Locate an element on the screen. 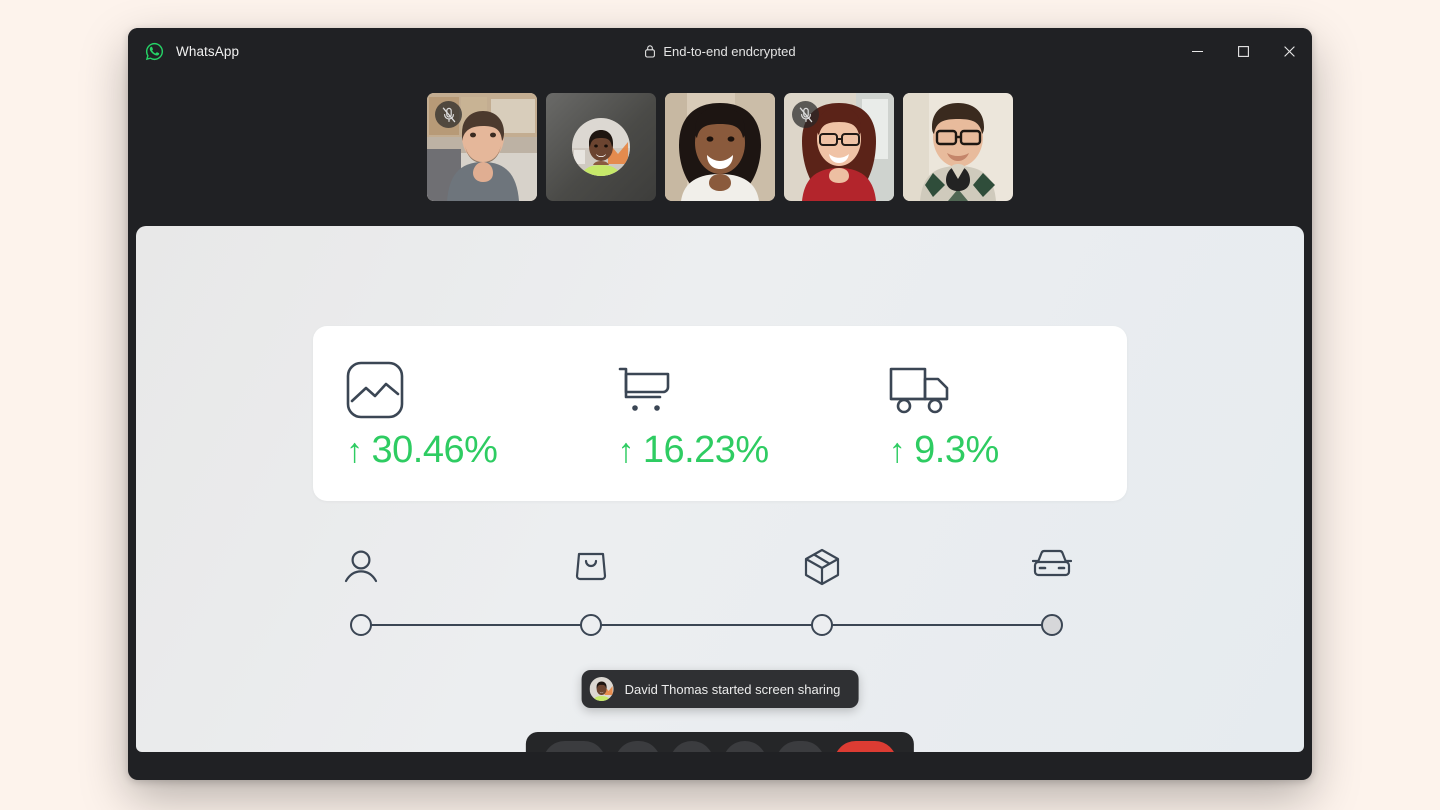 This screenshot has width=1440, height=810. delivery-truck-icon is located at coordinates (1008, 390).